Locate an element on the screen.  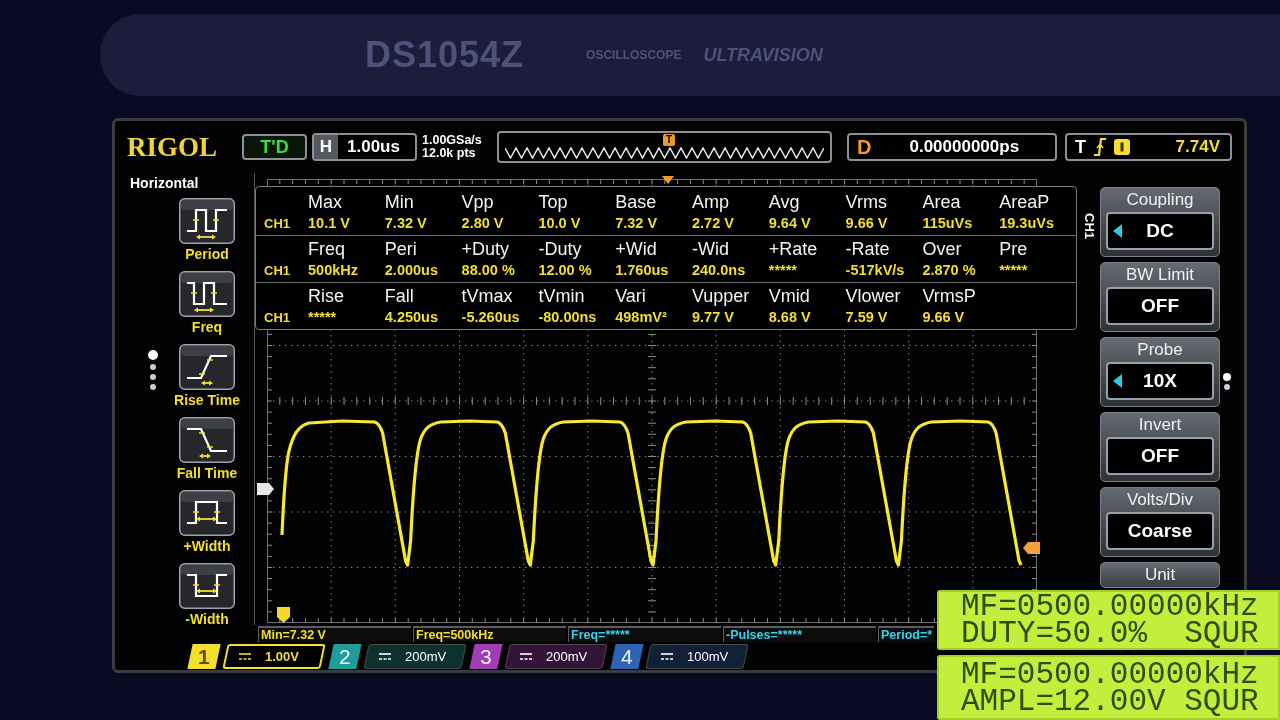
measurement-value: 10.0 V is located at coordinates (559, 224).